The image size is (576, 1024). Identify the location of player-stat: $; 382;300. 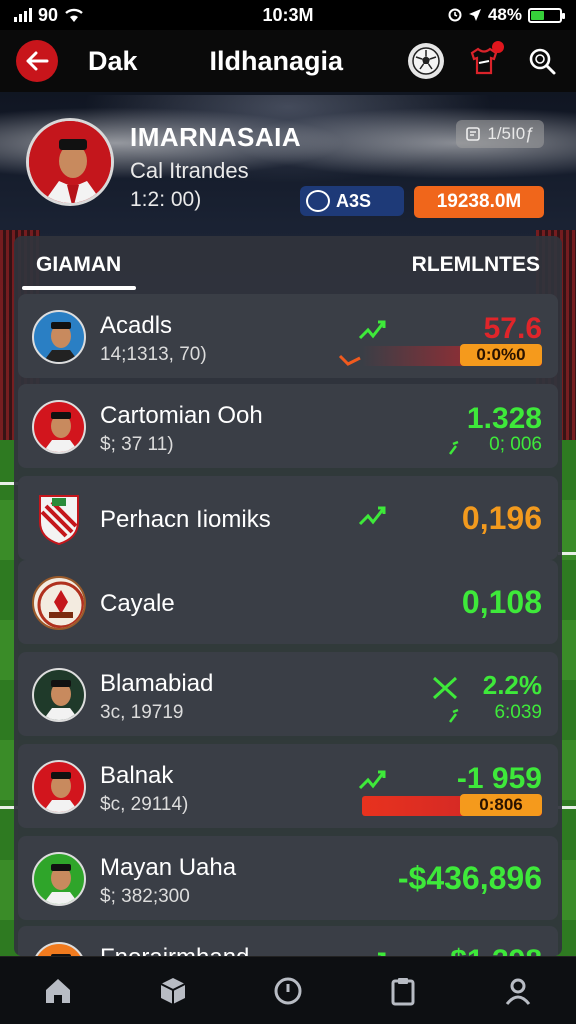
(145, 896).